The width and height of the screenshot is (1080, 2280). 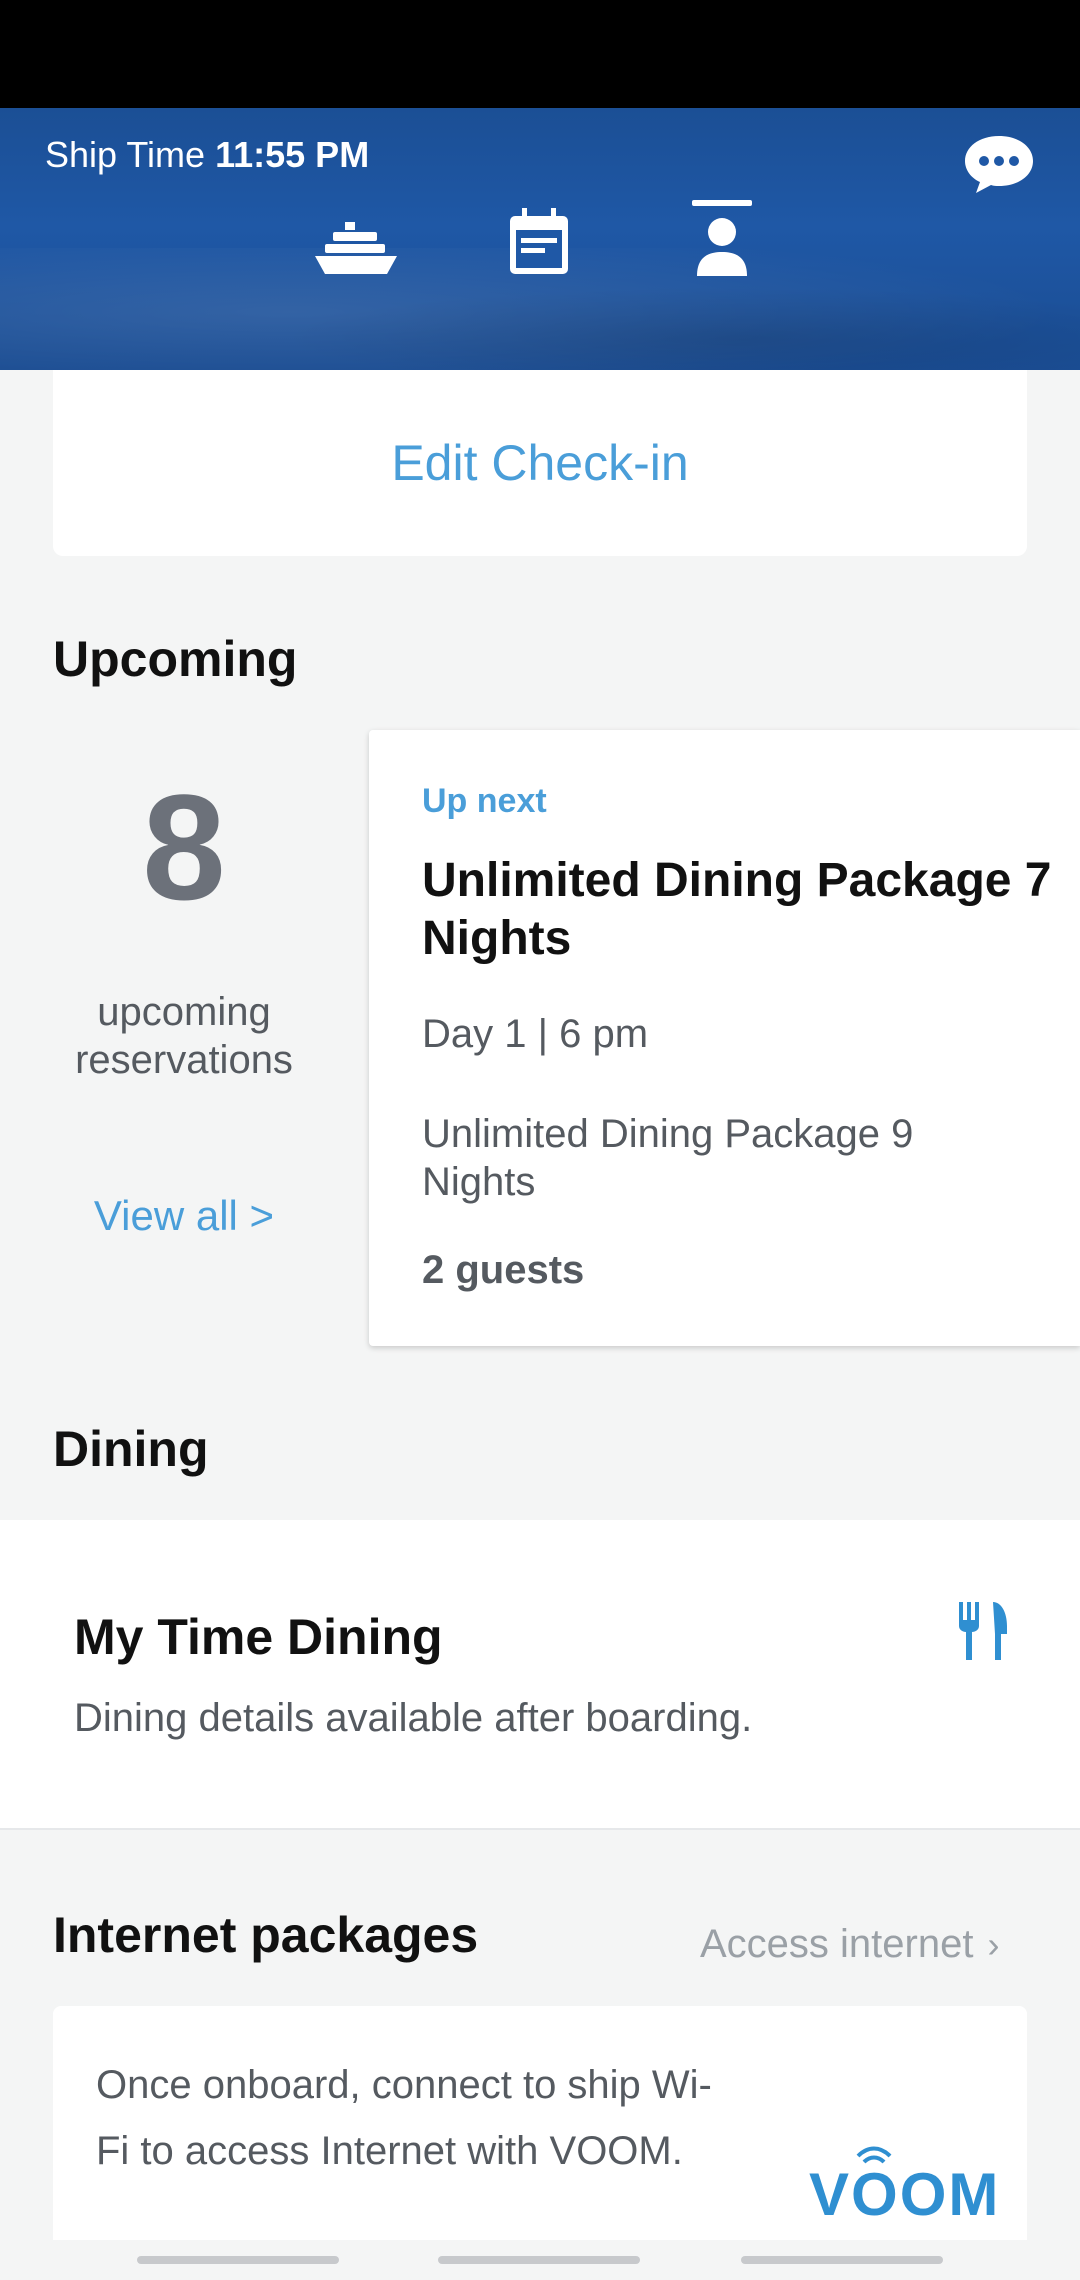 I want to click on chat-bubble-icon, so click(x=999, y=164).